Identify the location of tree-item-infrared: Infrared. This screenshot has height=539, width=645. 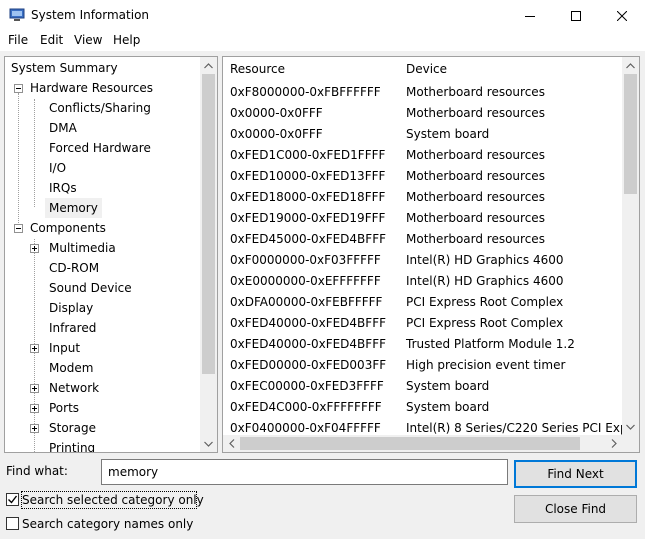
(72, 328).